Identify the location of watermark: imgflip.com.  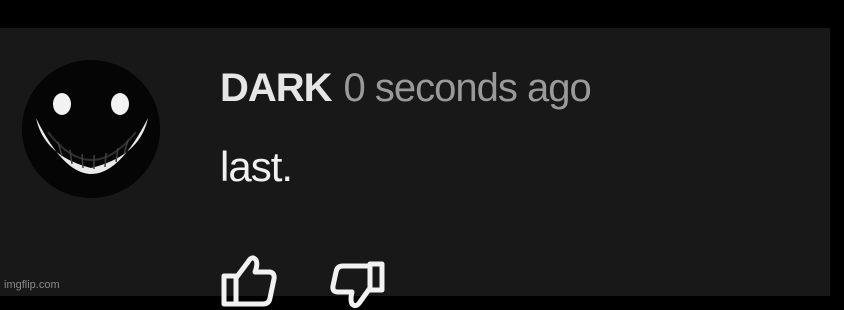
(32, 285).